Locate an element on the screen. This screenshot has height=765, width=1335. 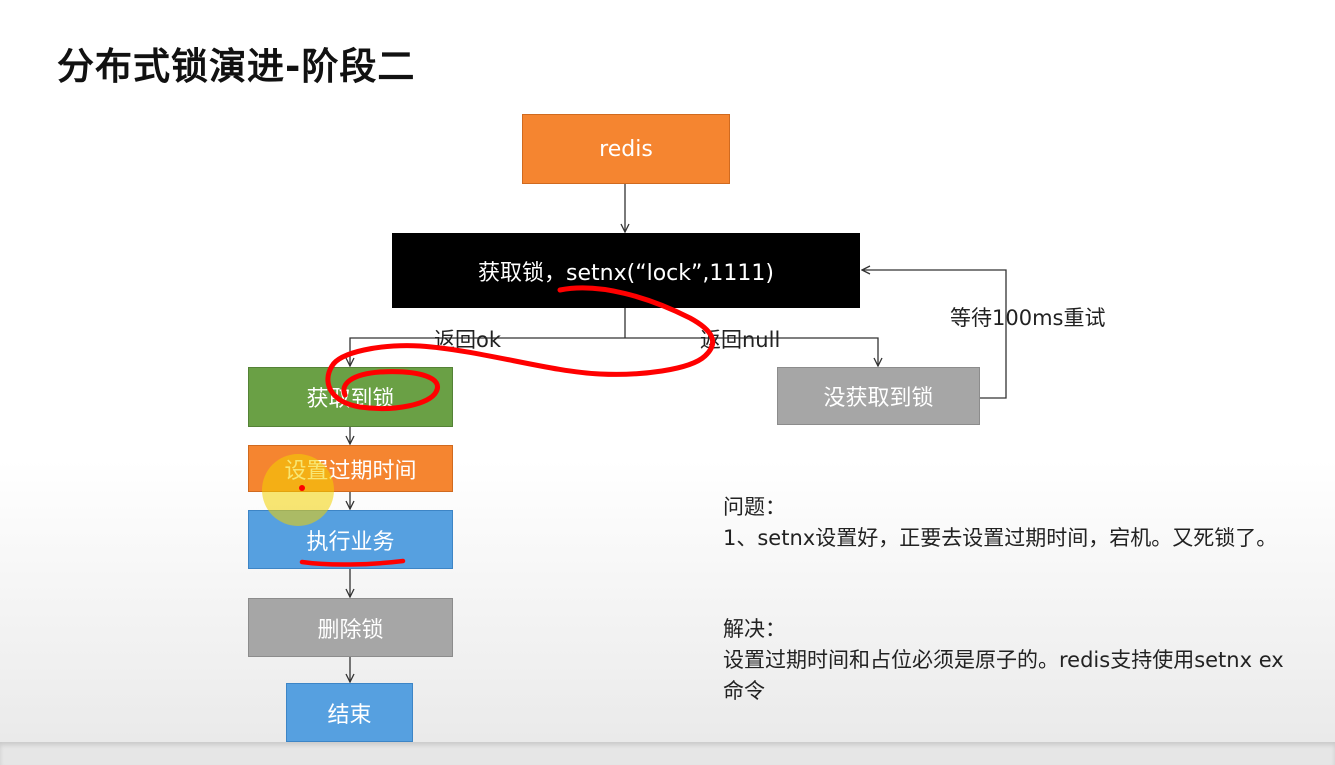
cursor-highlight is located at coordinates (298, 490).